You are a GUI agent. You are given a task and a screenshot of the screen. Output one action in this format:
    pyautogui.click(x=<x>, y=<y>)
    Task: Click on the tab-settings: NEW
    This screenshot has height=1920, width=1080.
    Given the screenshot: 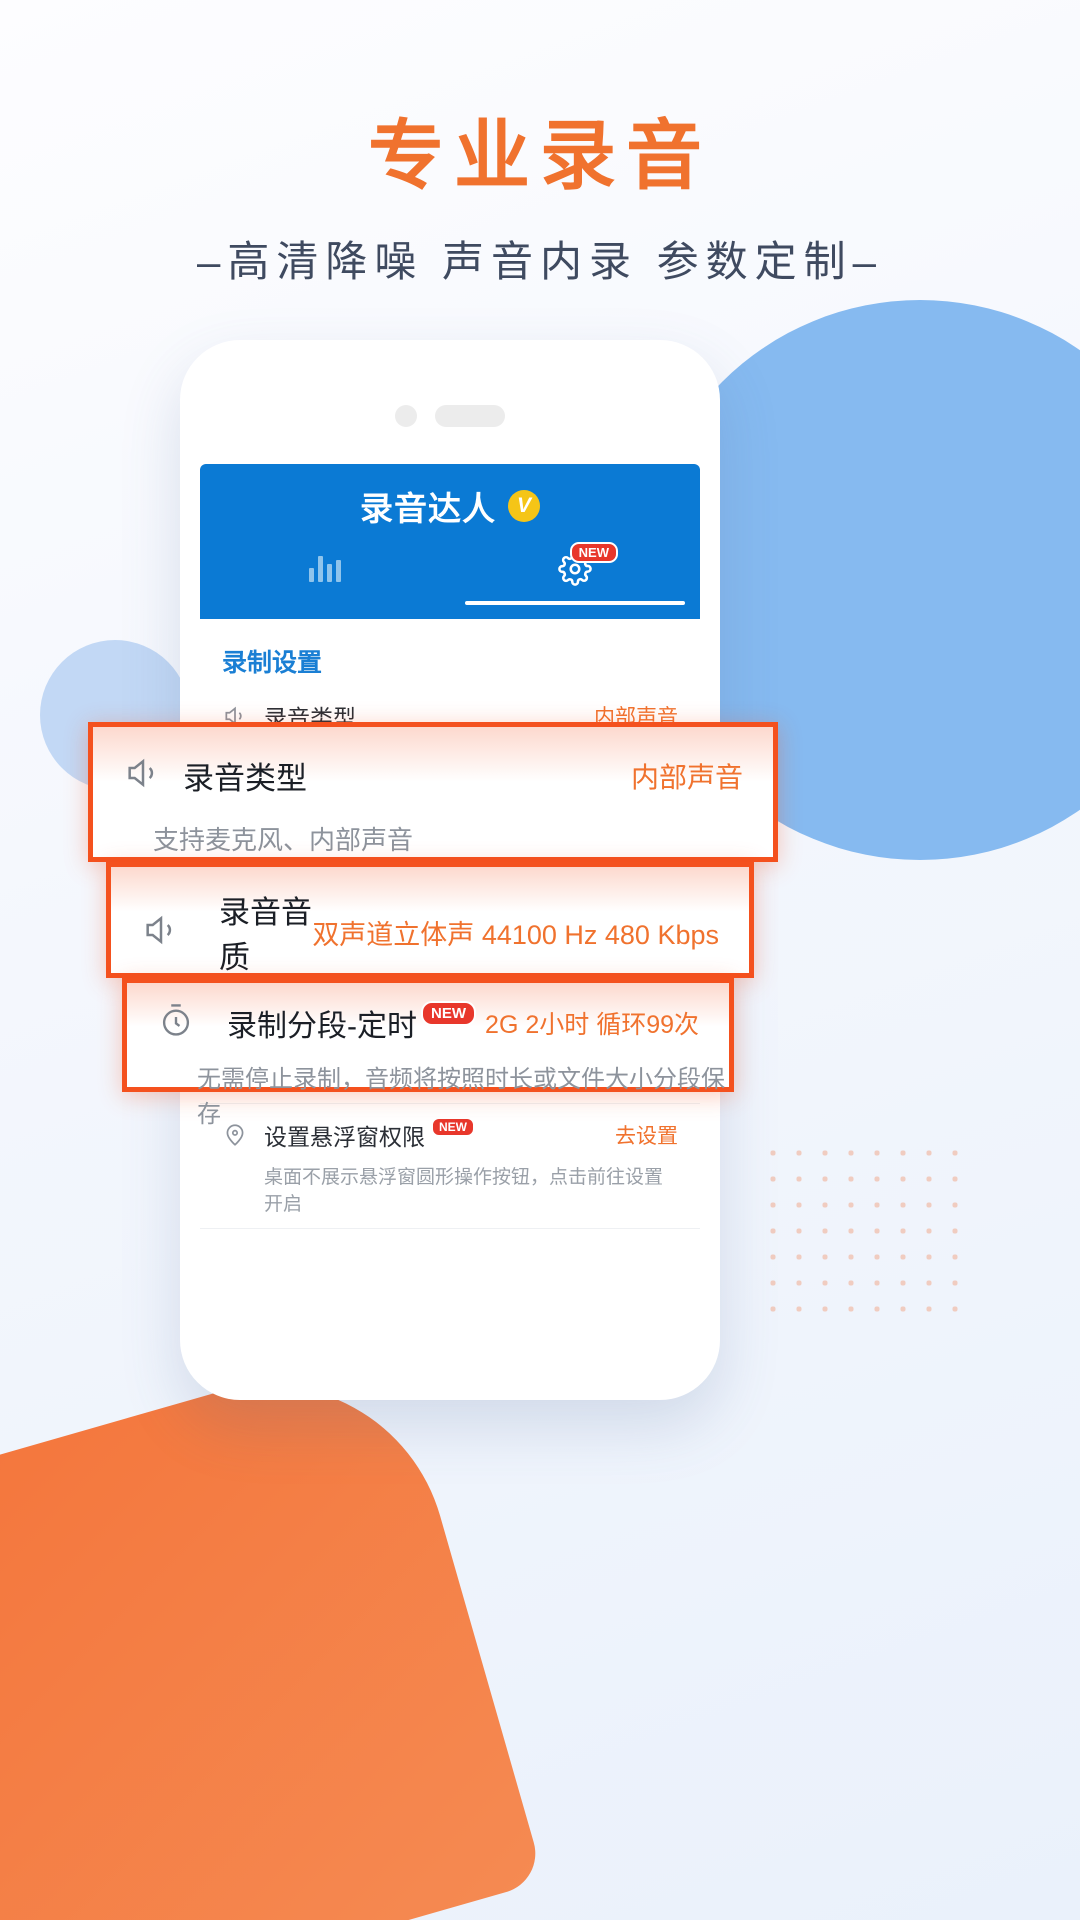 What is the action you would take?
    pyautogui.click(x=575, y=573)
    